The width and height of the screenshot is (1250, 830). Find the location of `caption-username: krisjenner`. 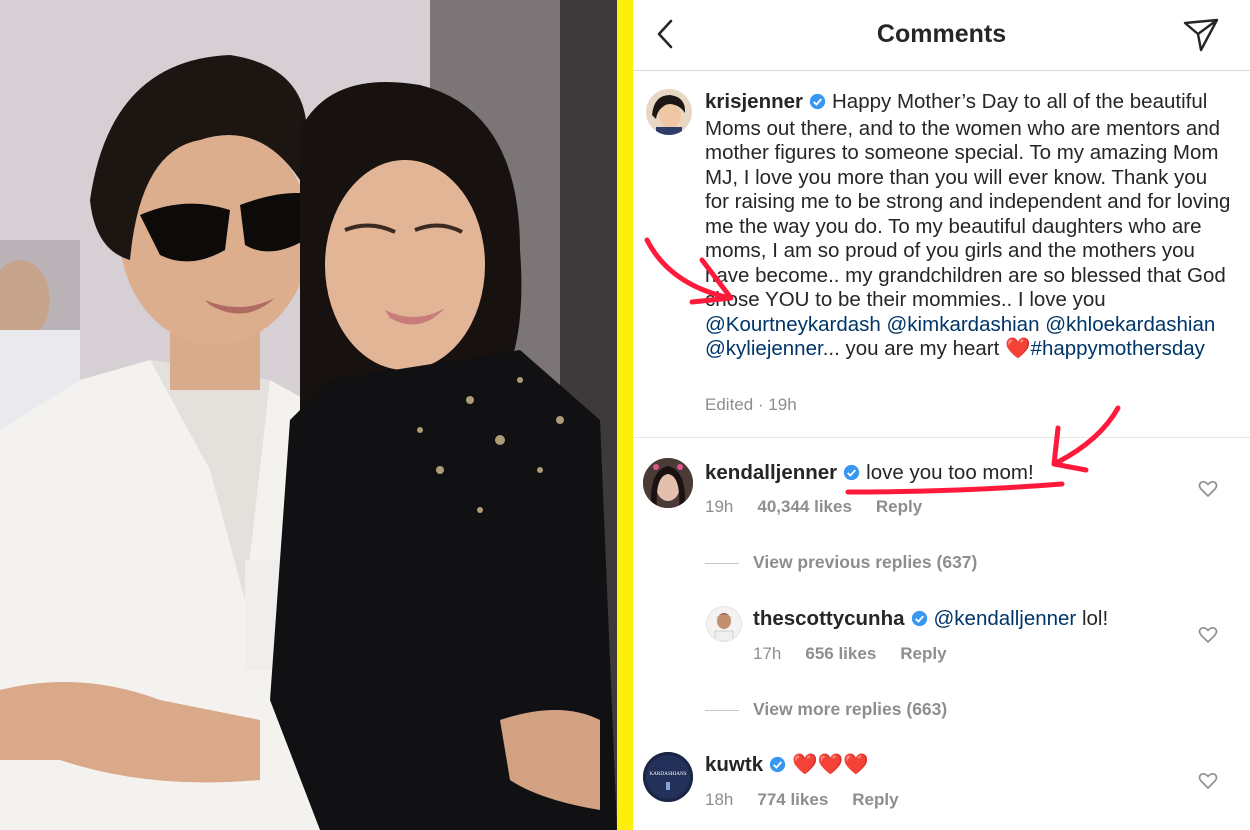

caption-username: krisjenner is located at coordinates (754, 101).